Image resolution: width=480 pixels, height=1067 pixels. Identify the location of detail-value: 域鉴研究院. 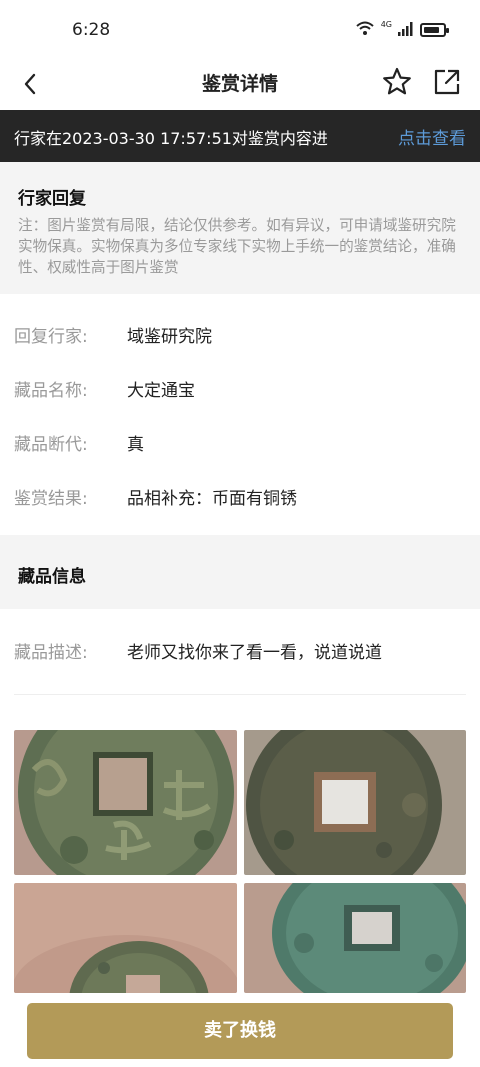
(169, 337).